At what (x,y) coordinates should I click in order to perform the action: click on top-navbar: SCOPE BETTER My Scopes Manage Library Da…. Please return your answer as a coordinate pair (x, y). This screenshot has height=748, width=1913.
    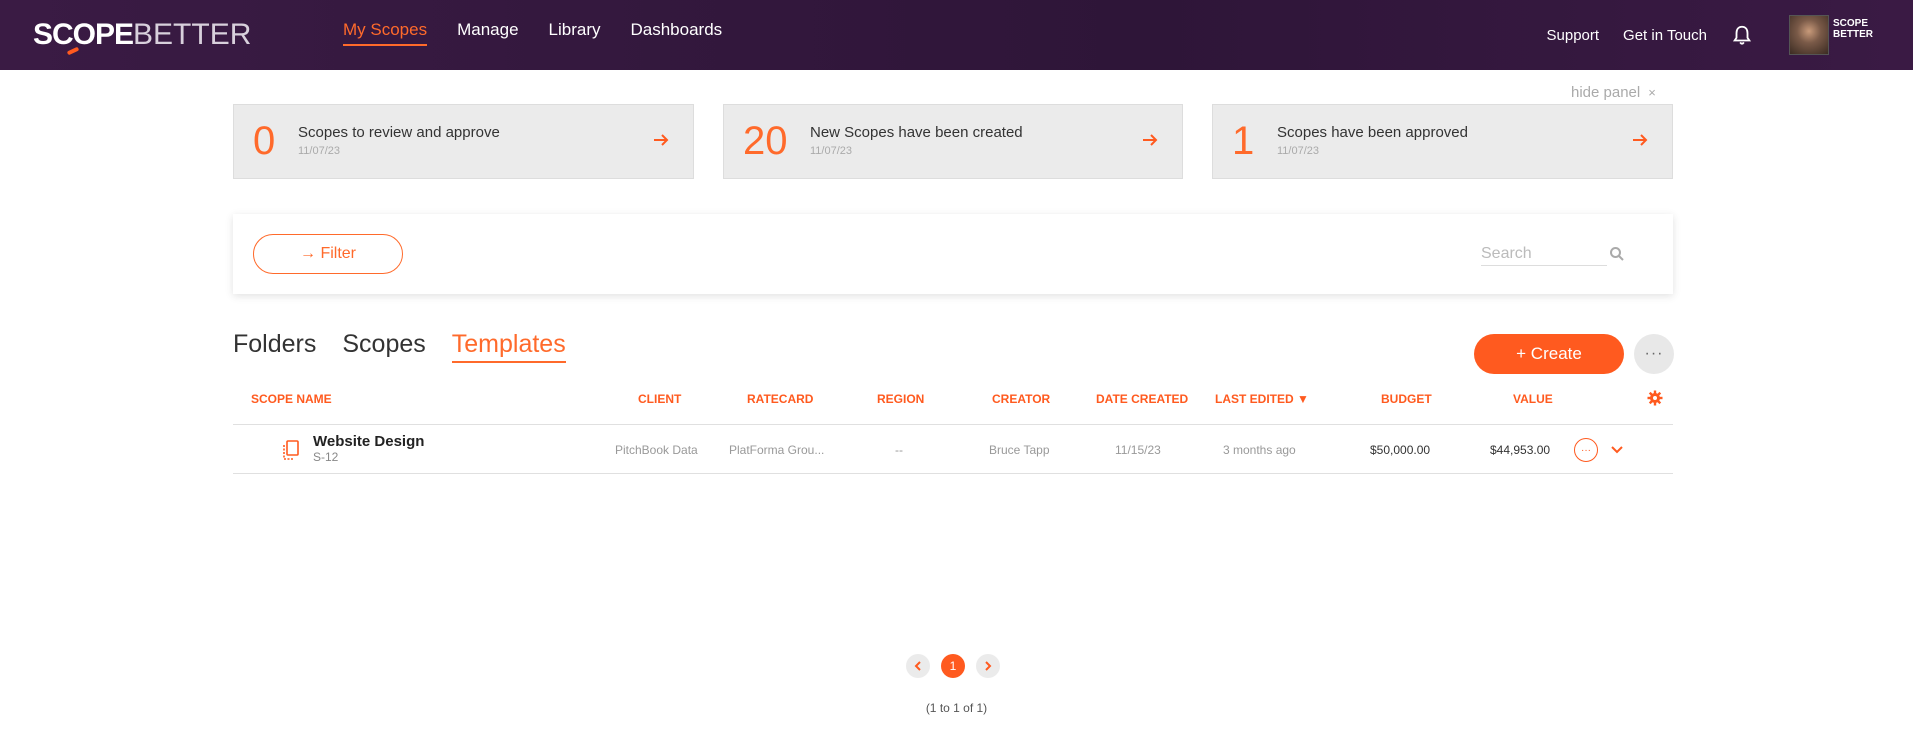
    Looking at the image, I should click on (956, 35).